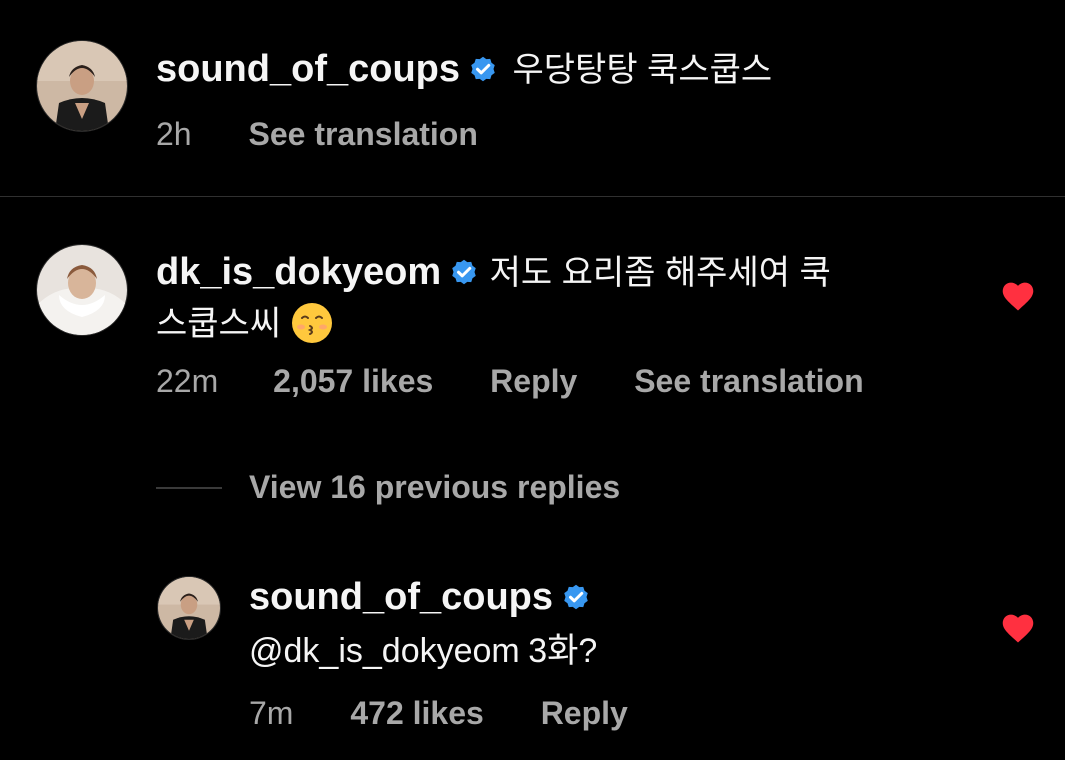 This screenshot has width=1065, height=760. What do you see at coordinates (353, 381) in the screenshot?
I see `comment-likes-count: 2,057 likes` at bounding box center [353, 381].